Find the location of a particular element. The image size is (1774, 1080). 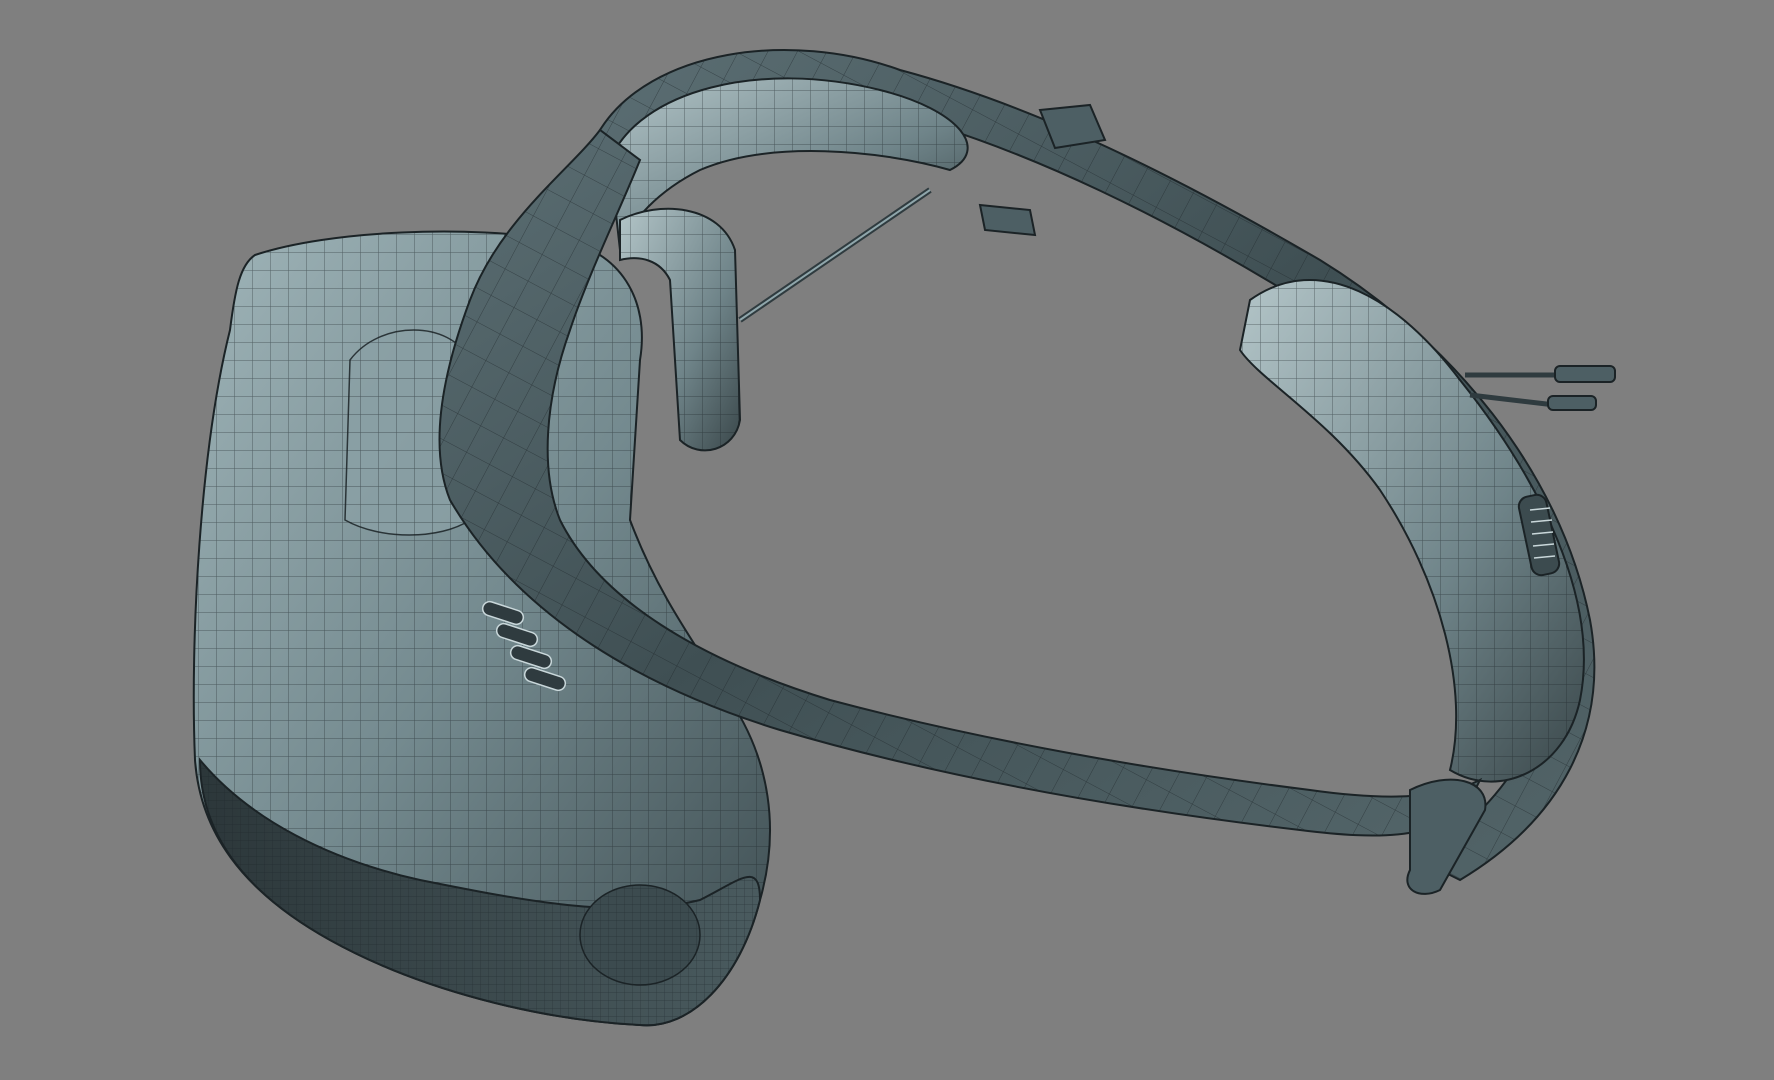

connector-plug-top is located at coordinates (1585, 374).